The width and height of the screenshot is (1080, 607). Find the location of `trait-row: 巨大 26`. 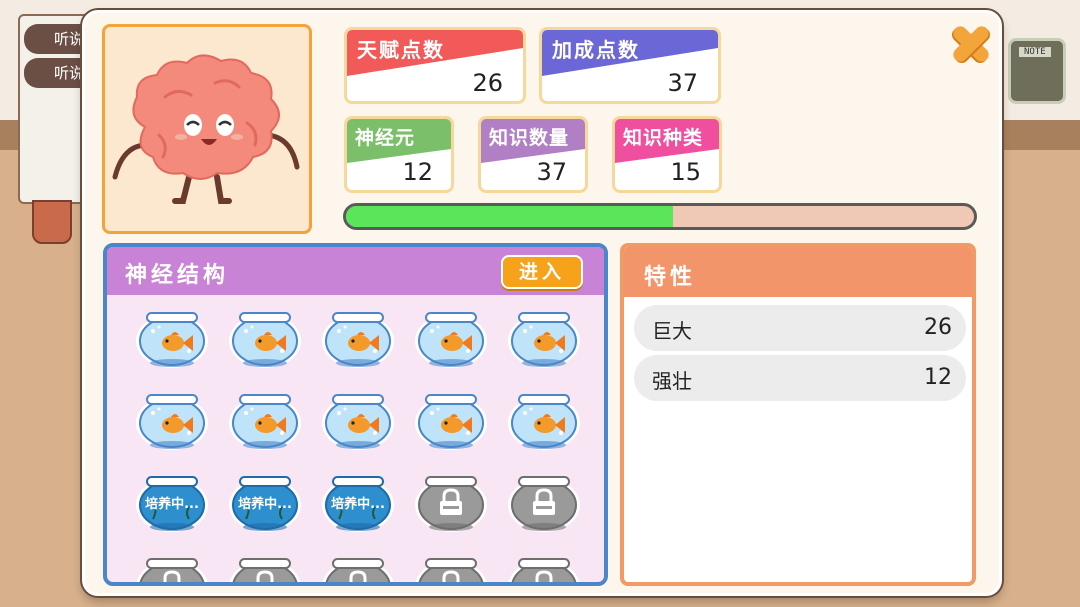

trait-row: 巨大 26 is located at coordinates (800, 328).